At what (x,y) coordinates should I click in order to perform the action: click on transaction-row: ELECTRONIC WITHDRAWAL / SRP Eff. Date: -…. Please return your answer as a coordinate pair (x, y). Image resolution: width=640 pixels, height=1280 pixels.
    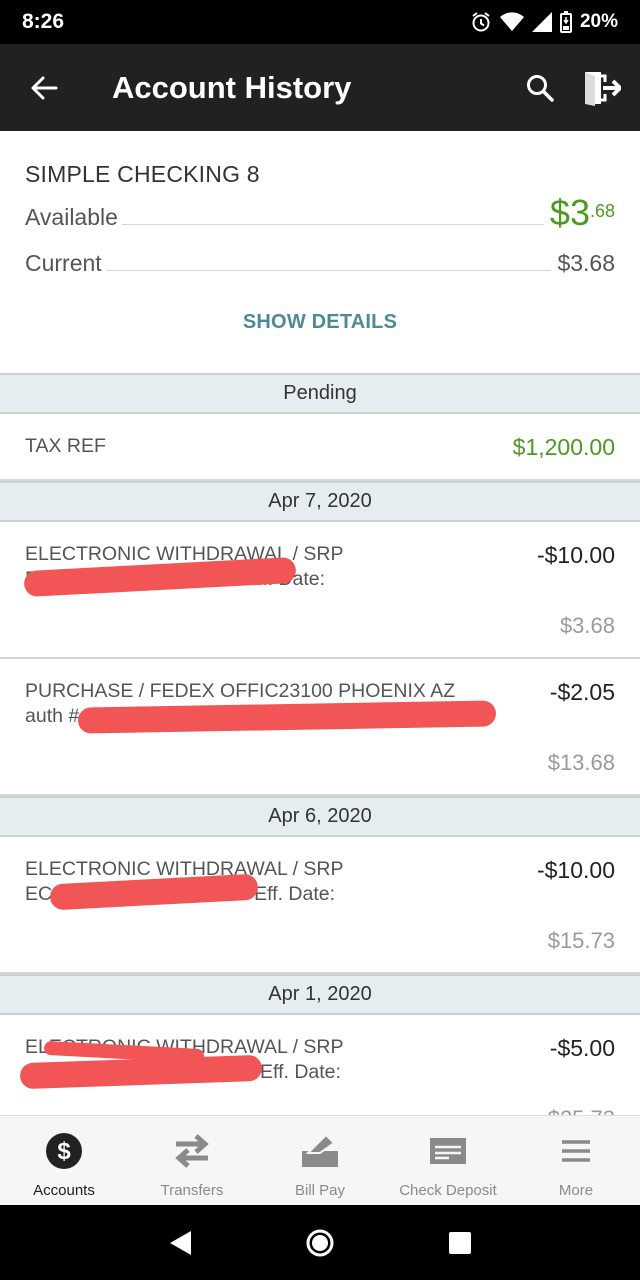
    Looking at the image, I should click on (320, 1065).